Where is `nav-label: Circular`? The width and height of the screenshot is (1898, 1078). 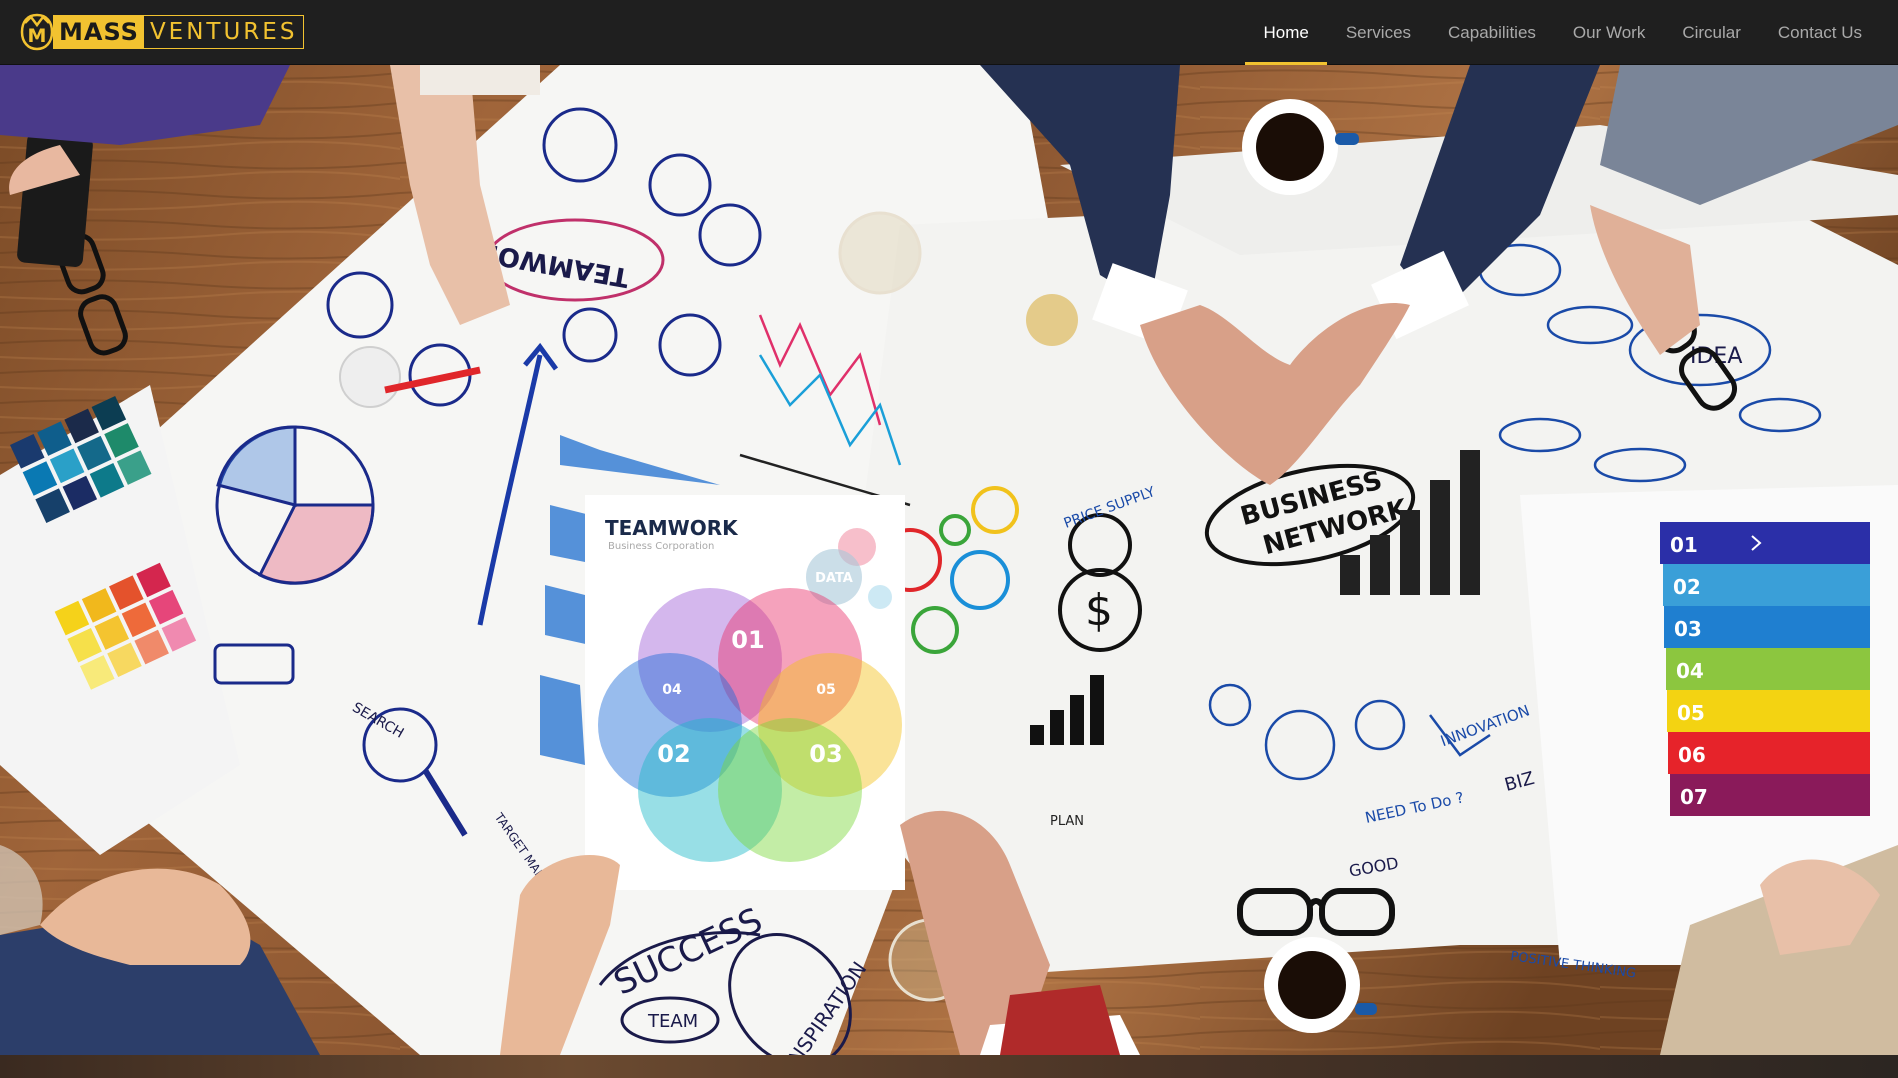
nav-label: Circular is located at coordinates (1711, 32).